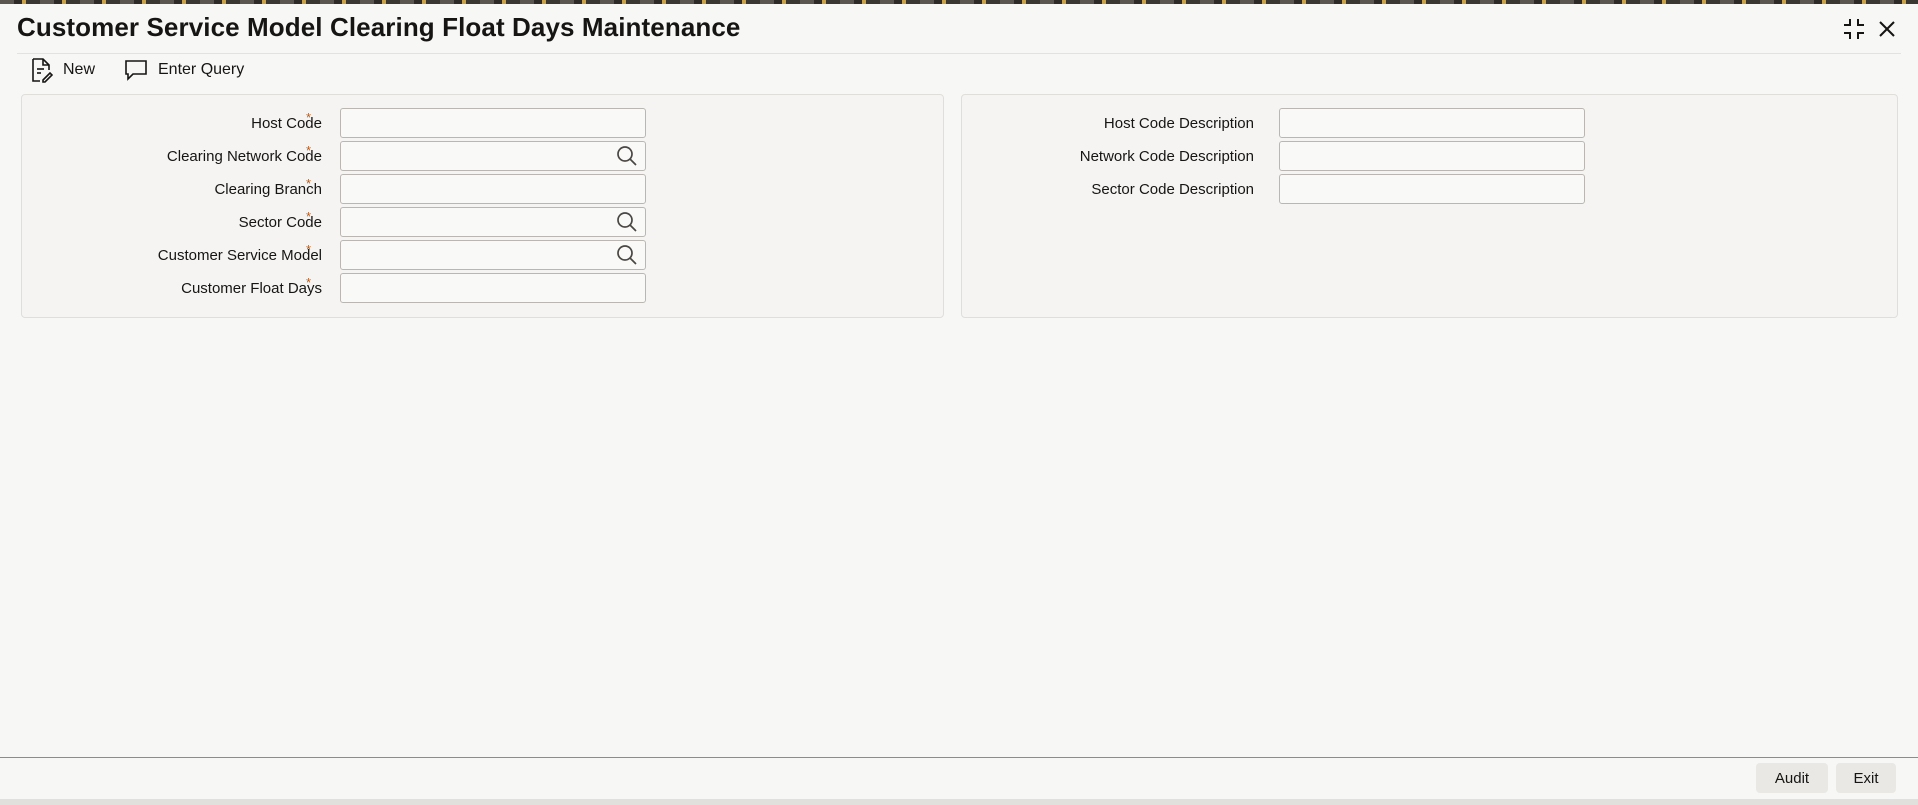 The image size is (1918, 805). I want to click on new-button: New, so click(62, 70).